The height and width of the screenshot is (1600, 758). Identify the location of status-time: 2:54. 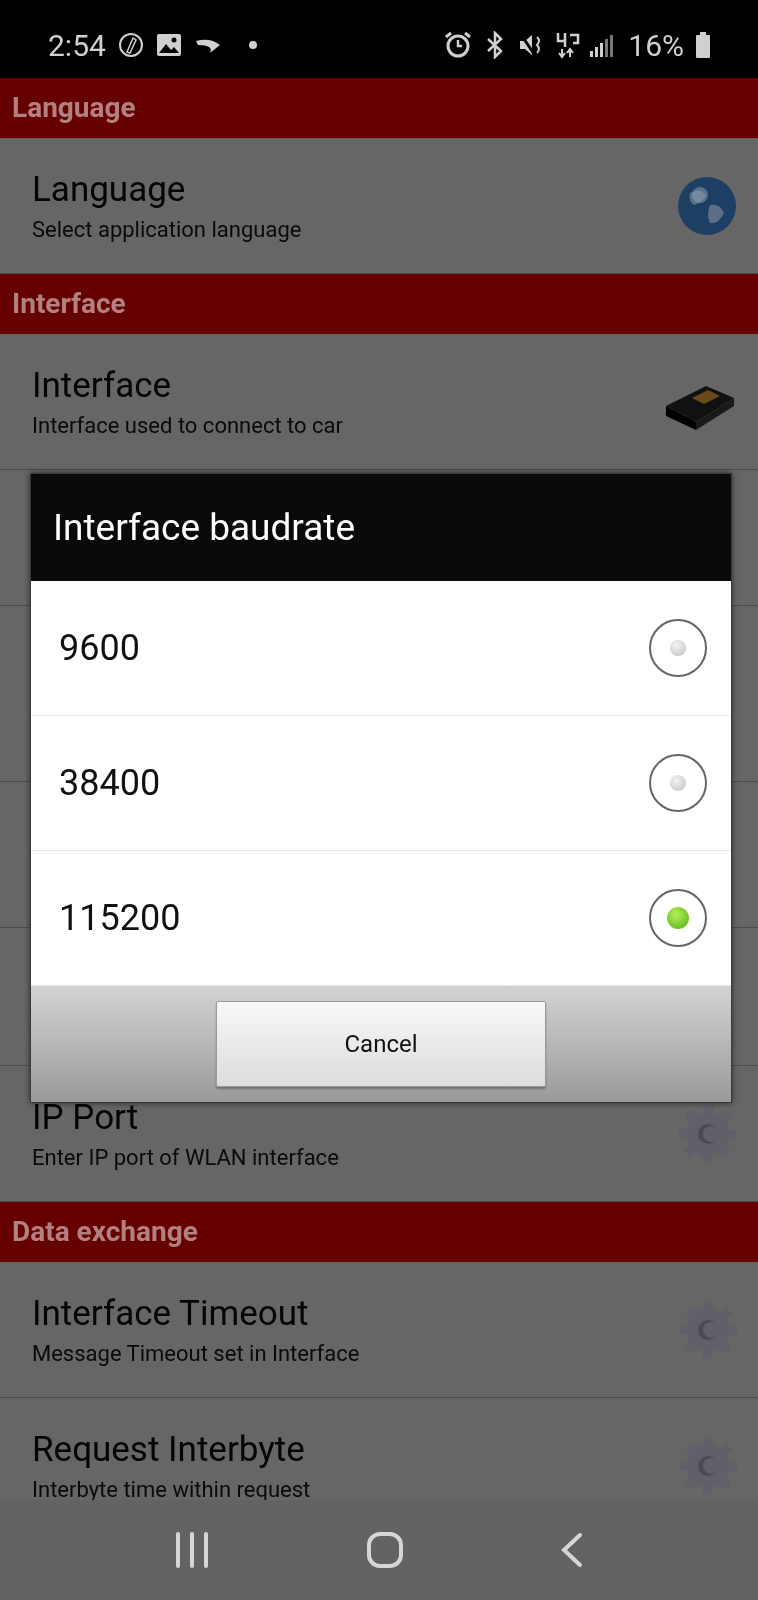
(77, 45).